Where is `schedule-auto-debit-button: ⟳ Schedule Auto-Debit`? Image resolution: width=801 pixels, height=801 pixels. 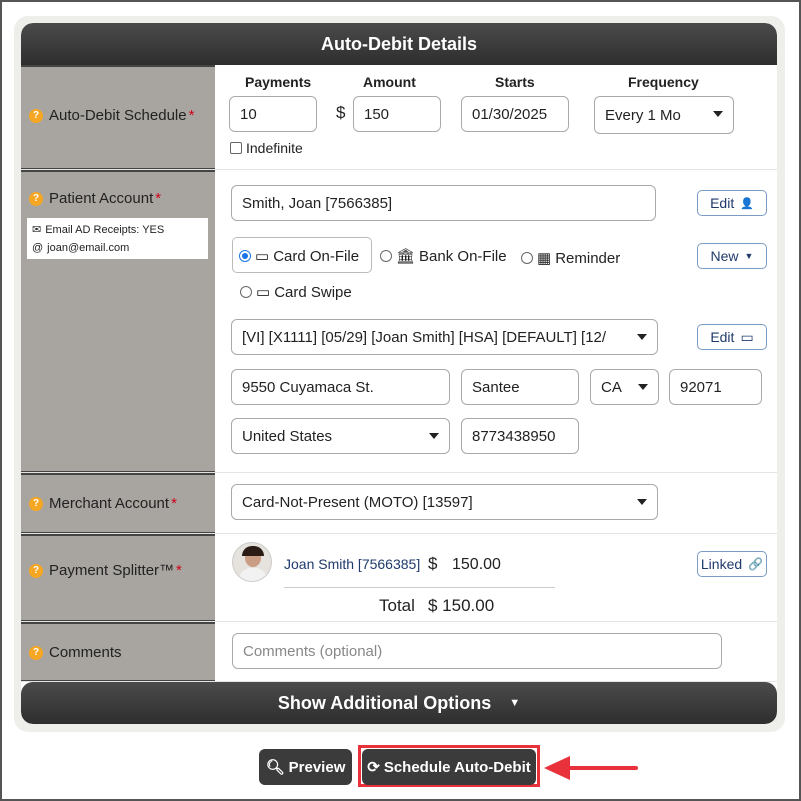 schedule-auto-debit-button: ⟳ Schedule Auto-Debit is located at coordinates (449, 767).